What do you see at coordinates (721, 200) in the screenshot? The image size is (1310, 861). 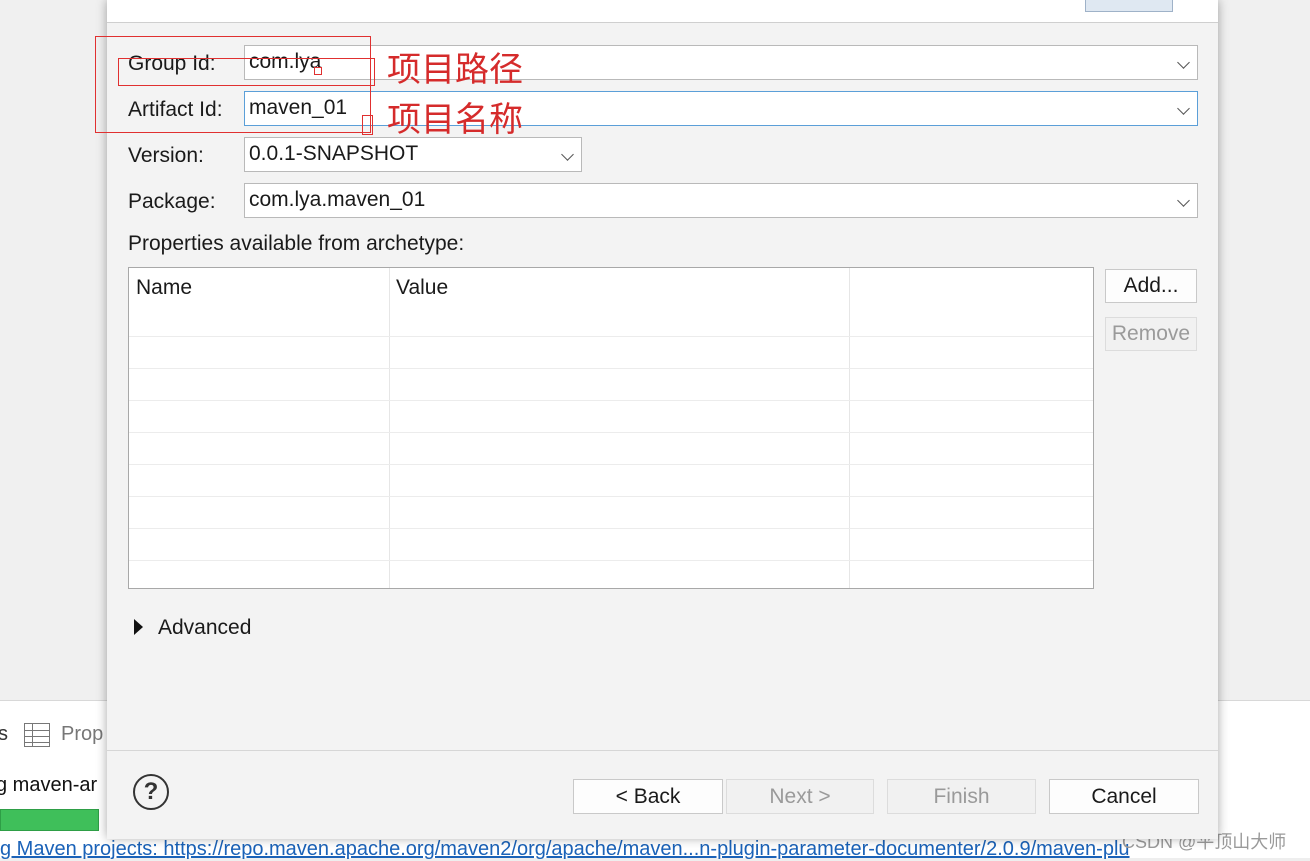 I see `package-combo: com.lya.maven_01` at bounding box center [721, 200].